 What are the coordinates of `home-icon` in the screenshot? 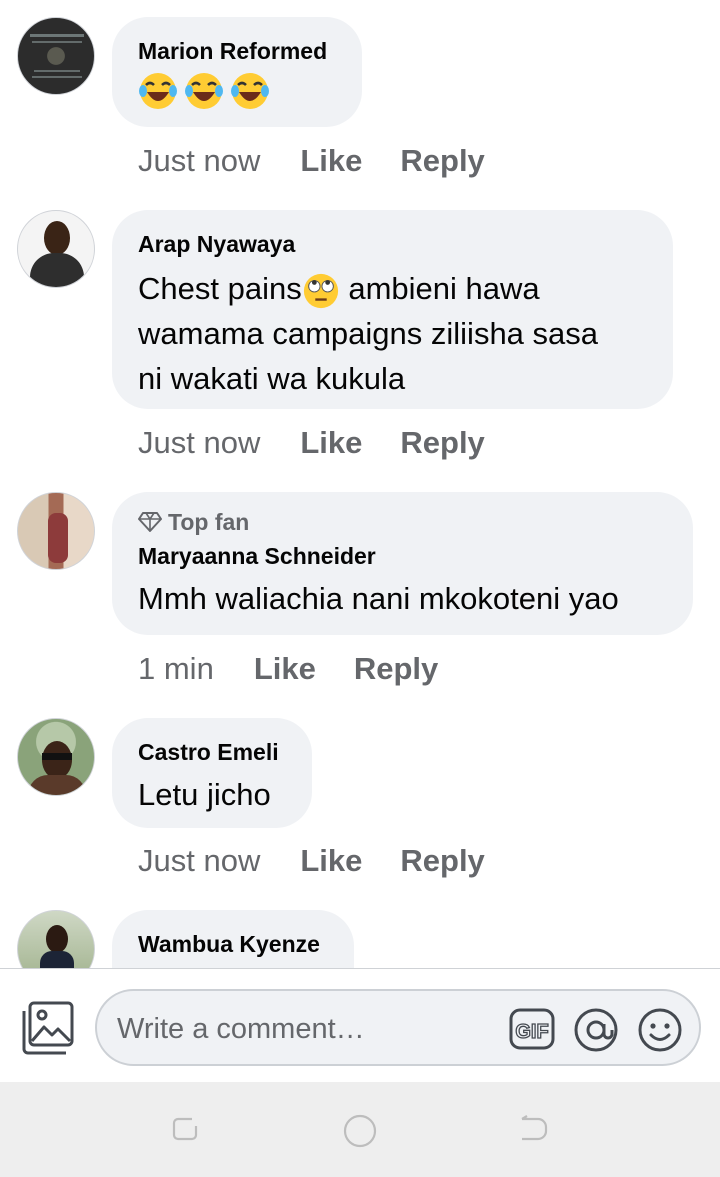 It's located at (360, 1131).